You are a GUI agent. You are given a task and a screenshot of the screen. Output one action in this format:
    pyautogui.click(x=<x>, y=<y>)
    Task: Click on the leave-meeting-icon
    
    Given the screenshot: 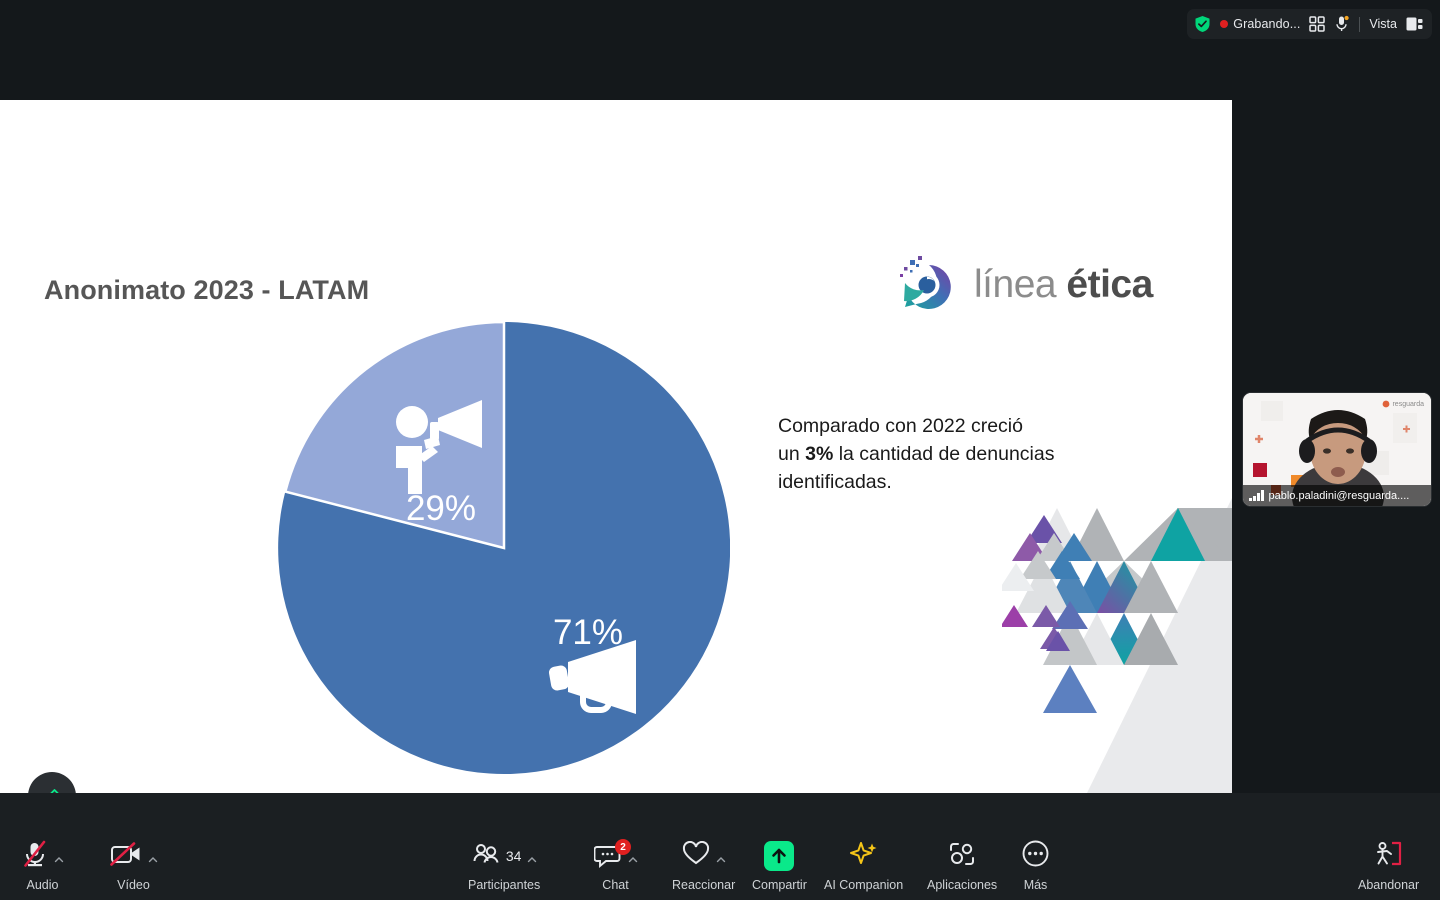 What is the action you would take?
    pyautogui.click(x=1389, y=856)
    